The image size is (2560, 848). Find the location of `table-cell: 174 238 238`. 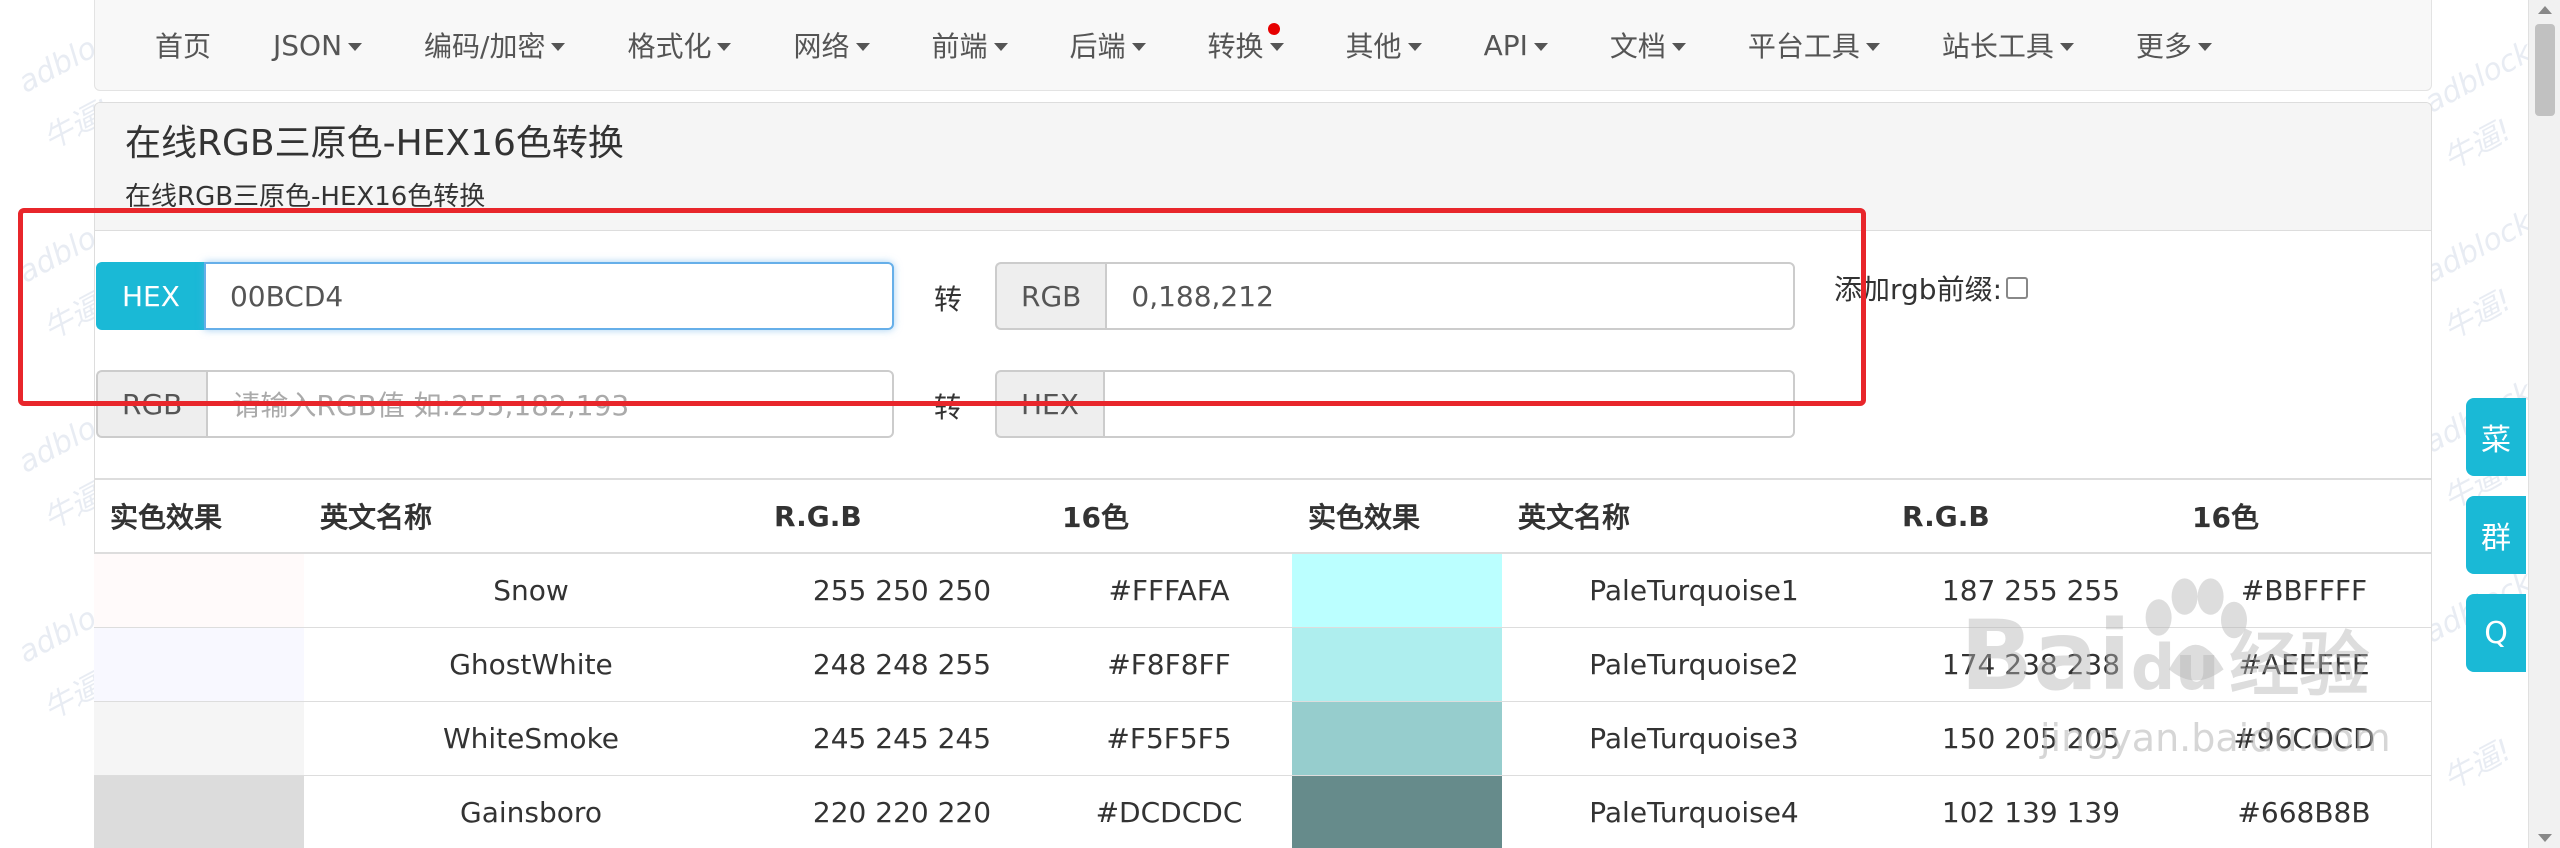

table-cell: 174 238 238 is located at coordinates (2031, 663).